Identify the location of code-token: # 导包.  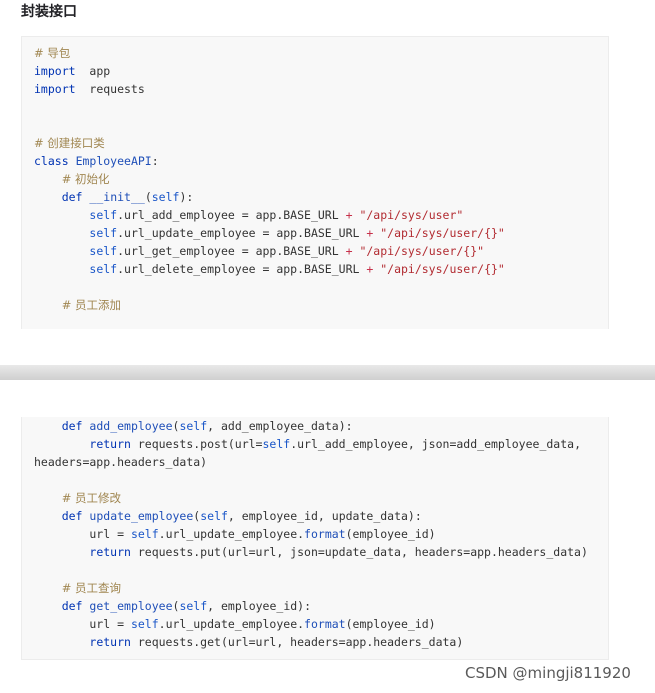
(52, 53).